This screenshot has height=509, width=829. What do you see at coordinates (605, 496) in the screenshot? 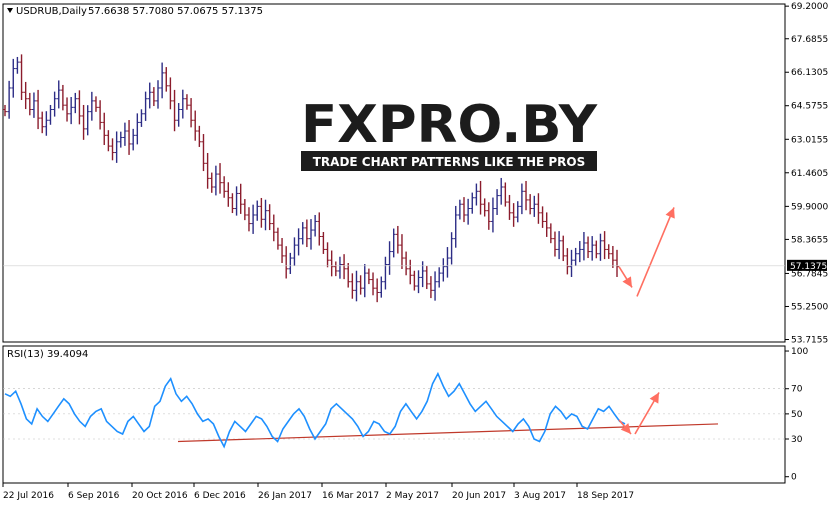
I see `time-tick-label: 18 Sep 2017` at bounding box center [605, 496].